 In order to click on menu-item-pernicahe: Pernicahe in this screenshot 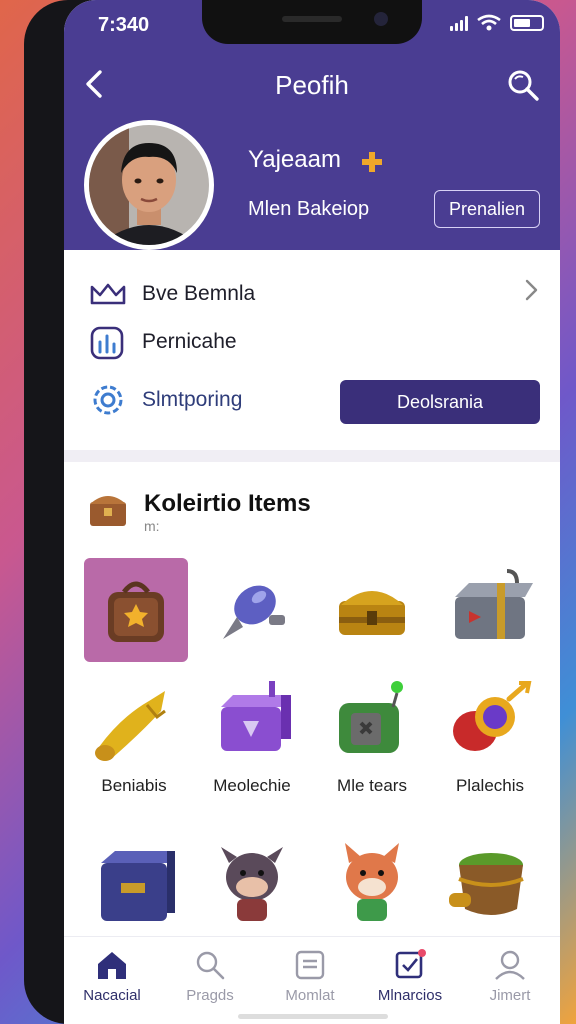, I will do `click(162, 342)`.